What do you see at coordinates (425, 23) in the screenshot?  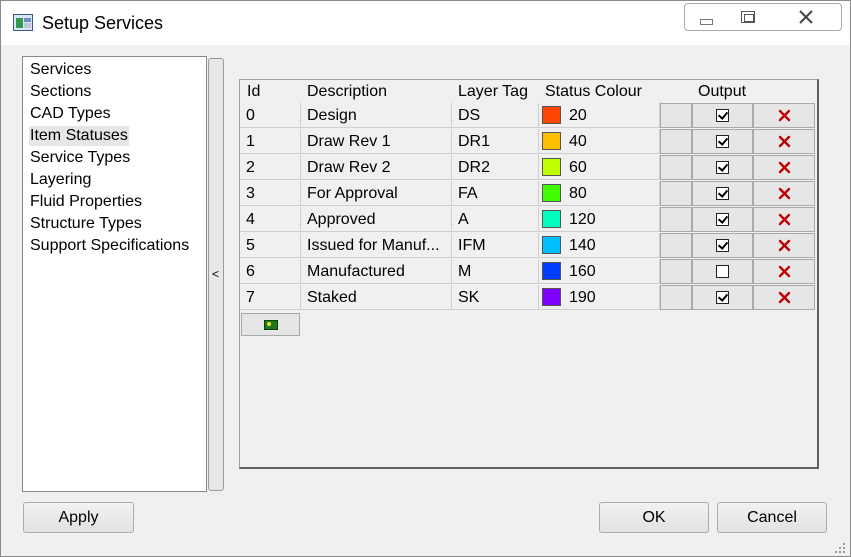 I see `title-bar: Setup Services` at bounding box center [425, 23].